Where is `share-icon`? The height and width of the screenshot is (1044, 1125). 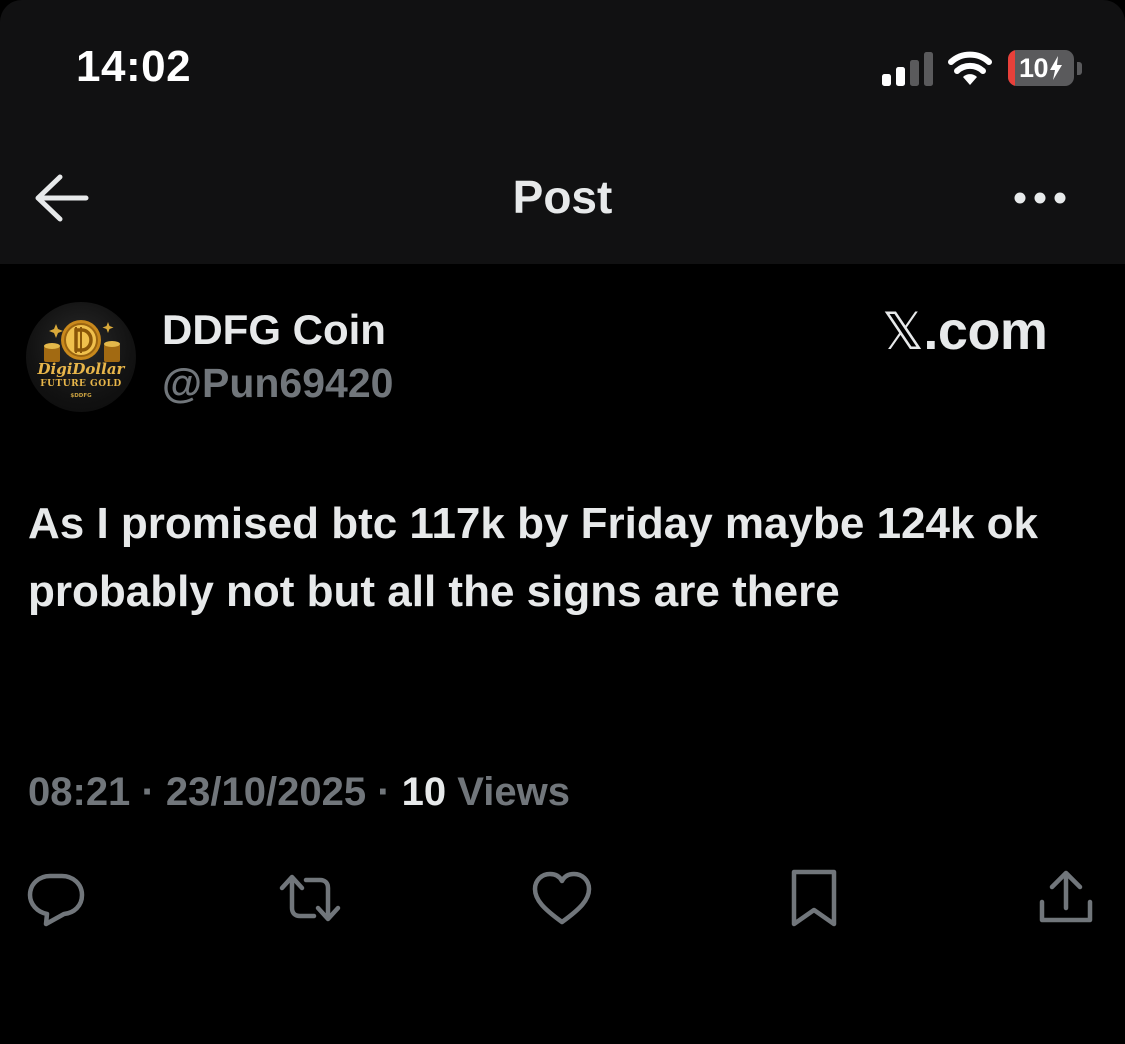
share-icon is located at coordinates (1066, 896).